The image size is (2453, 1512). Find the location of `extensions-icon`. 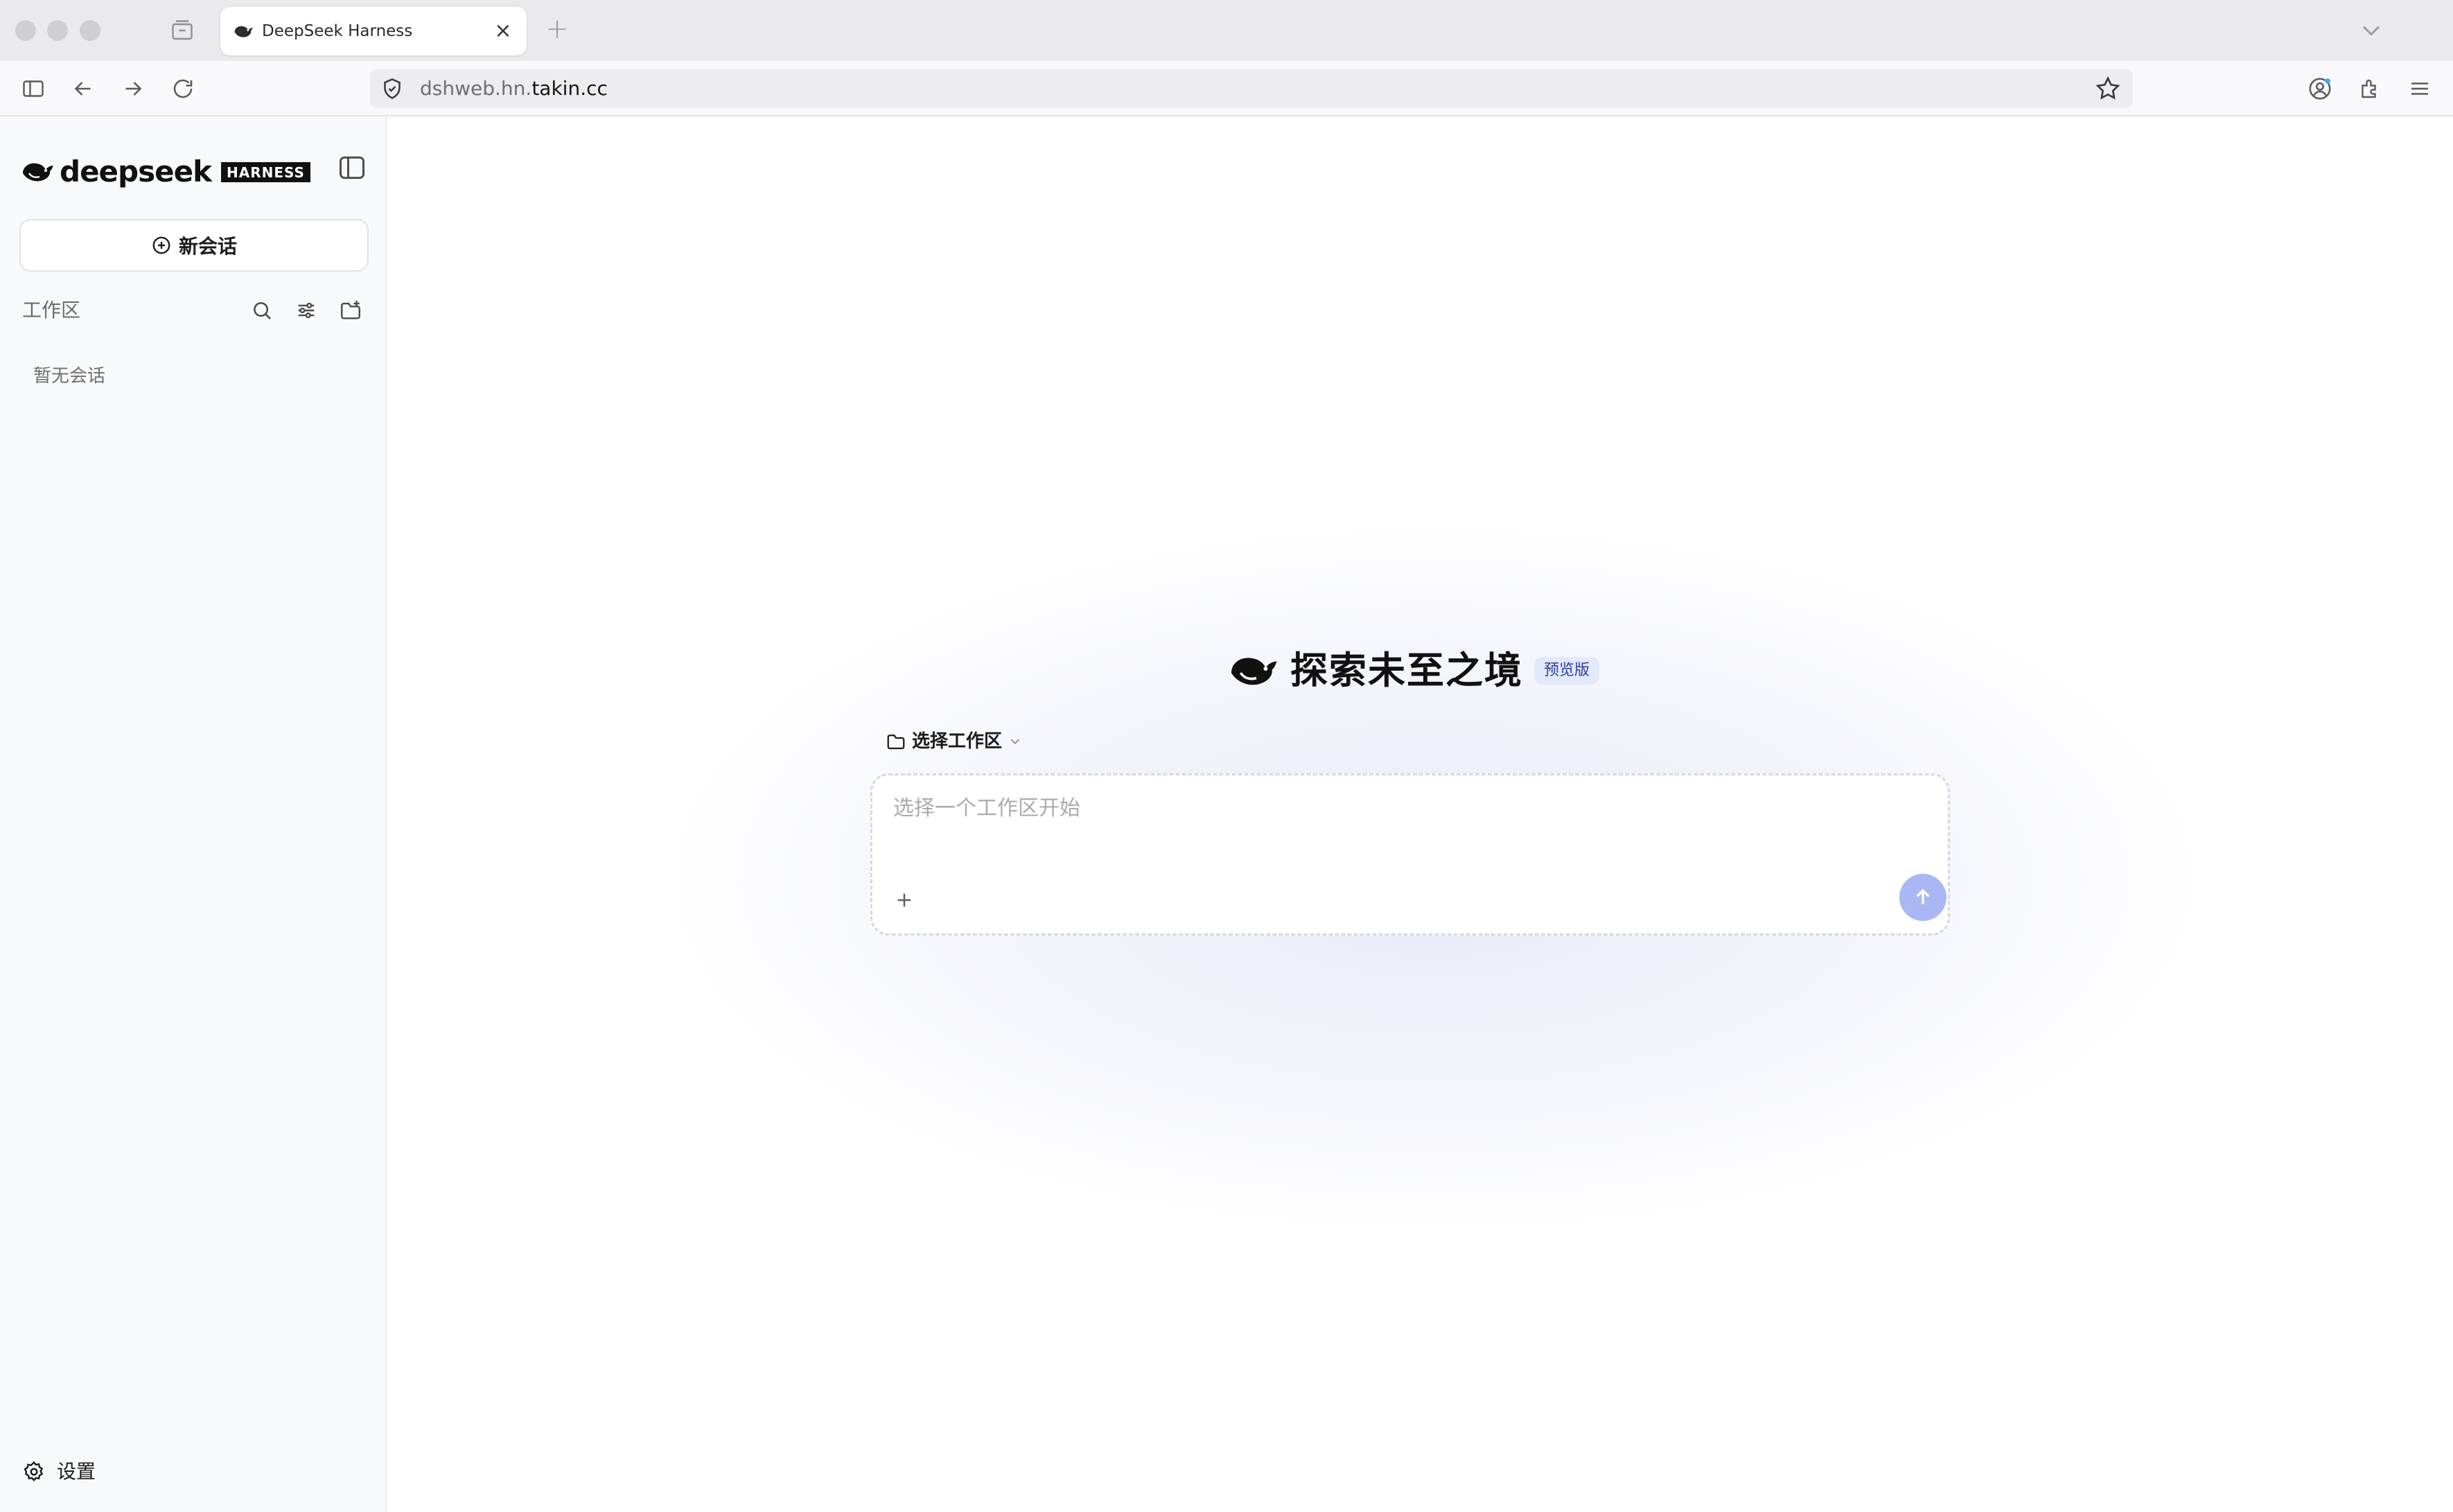

extensions-icon is located at coordinates (2370, 88).